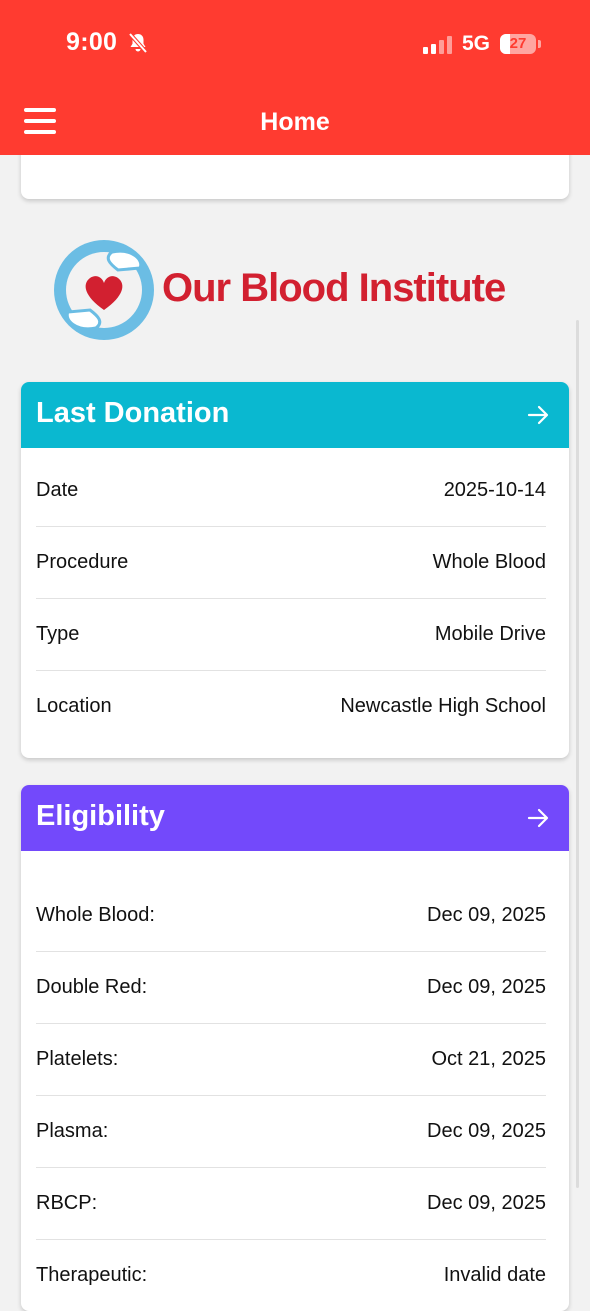  What do you see at coordinates (291, 1275) in the screenshot?
I see `eligibility-row-therapeutic: Therapeutic: Invalid date` at bounding box center [291, 1275].